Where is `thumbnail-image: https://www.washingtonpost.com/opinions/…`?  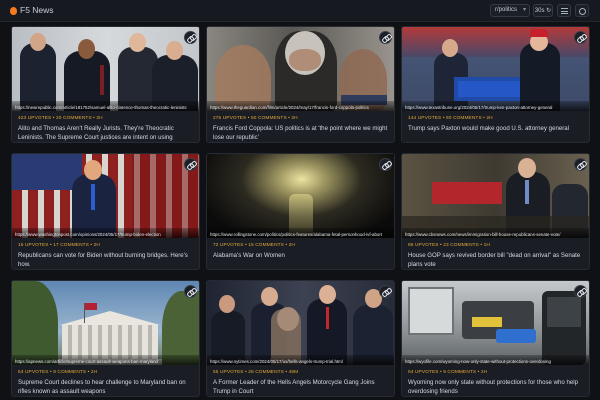
thumbnail-image: https://www.washingtonpost.com/opinions/… is located at coordinates (105, 196).